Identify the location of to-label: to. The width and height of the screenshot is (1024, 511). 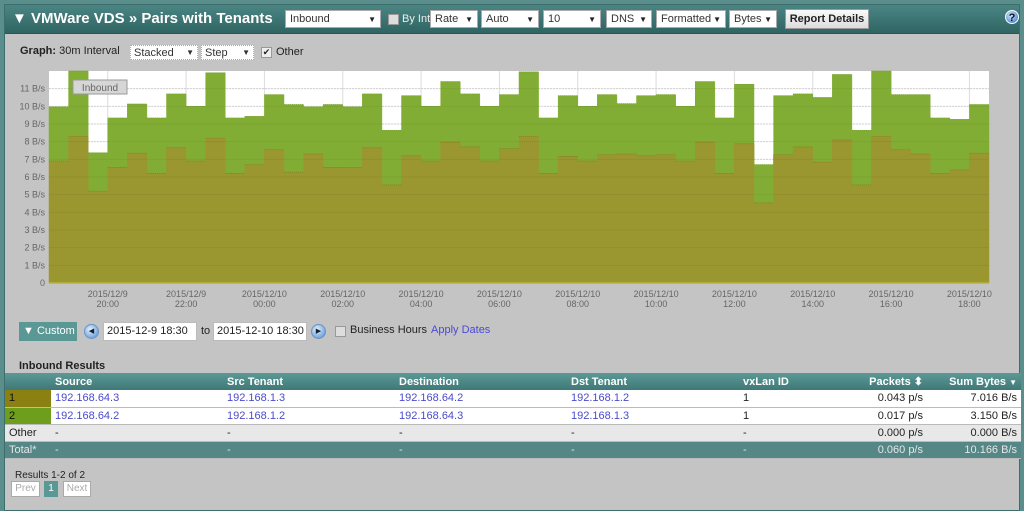
(206, 331).